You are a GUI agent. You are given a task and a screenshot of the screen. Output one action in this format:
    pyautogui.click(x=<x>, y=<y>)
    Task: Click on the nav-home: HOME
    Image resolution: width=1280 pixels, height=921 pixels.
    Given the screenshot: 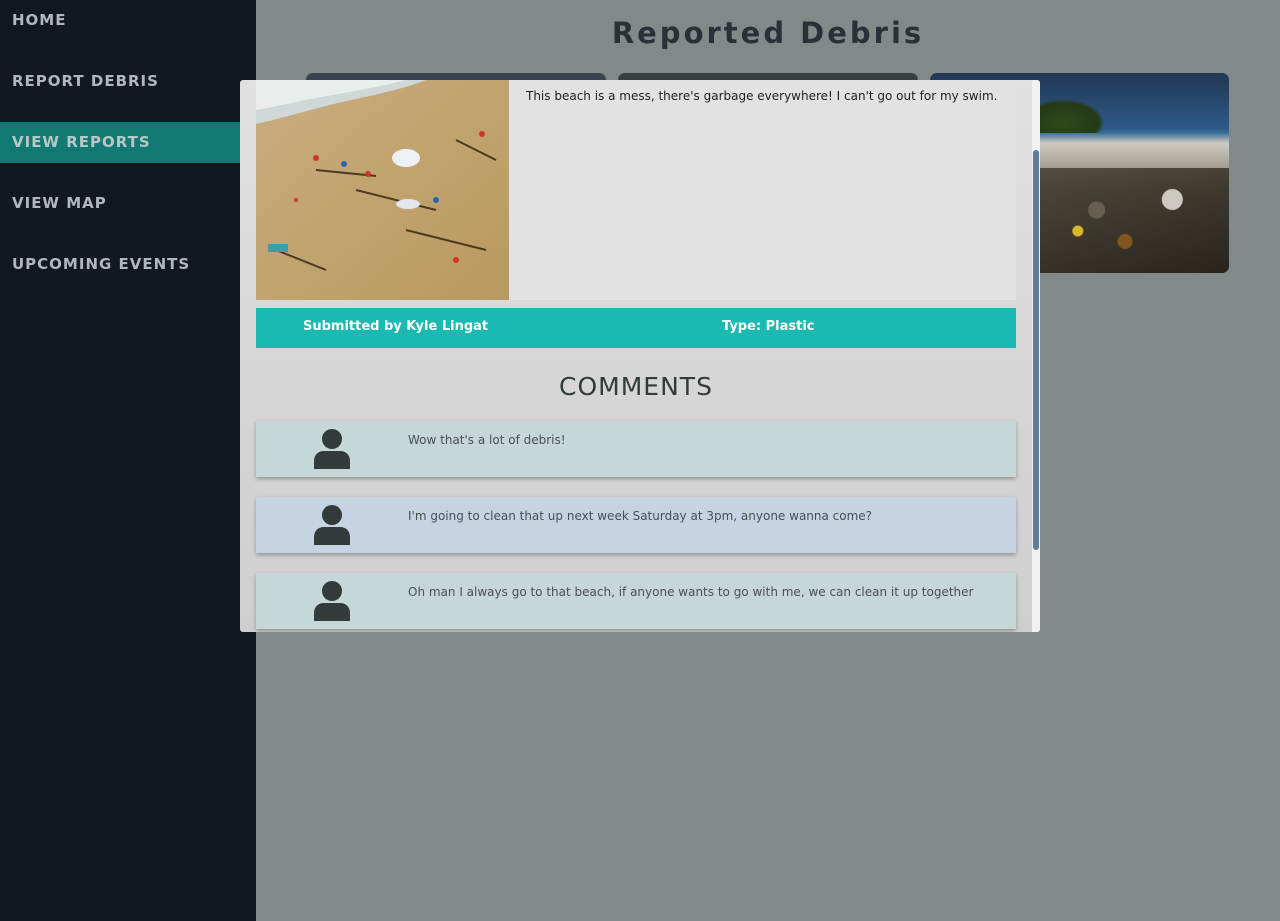 What is the action you would take?
    pyautogui.click(x=120, y=20)
    